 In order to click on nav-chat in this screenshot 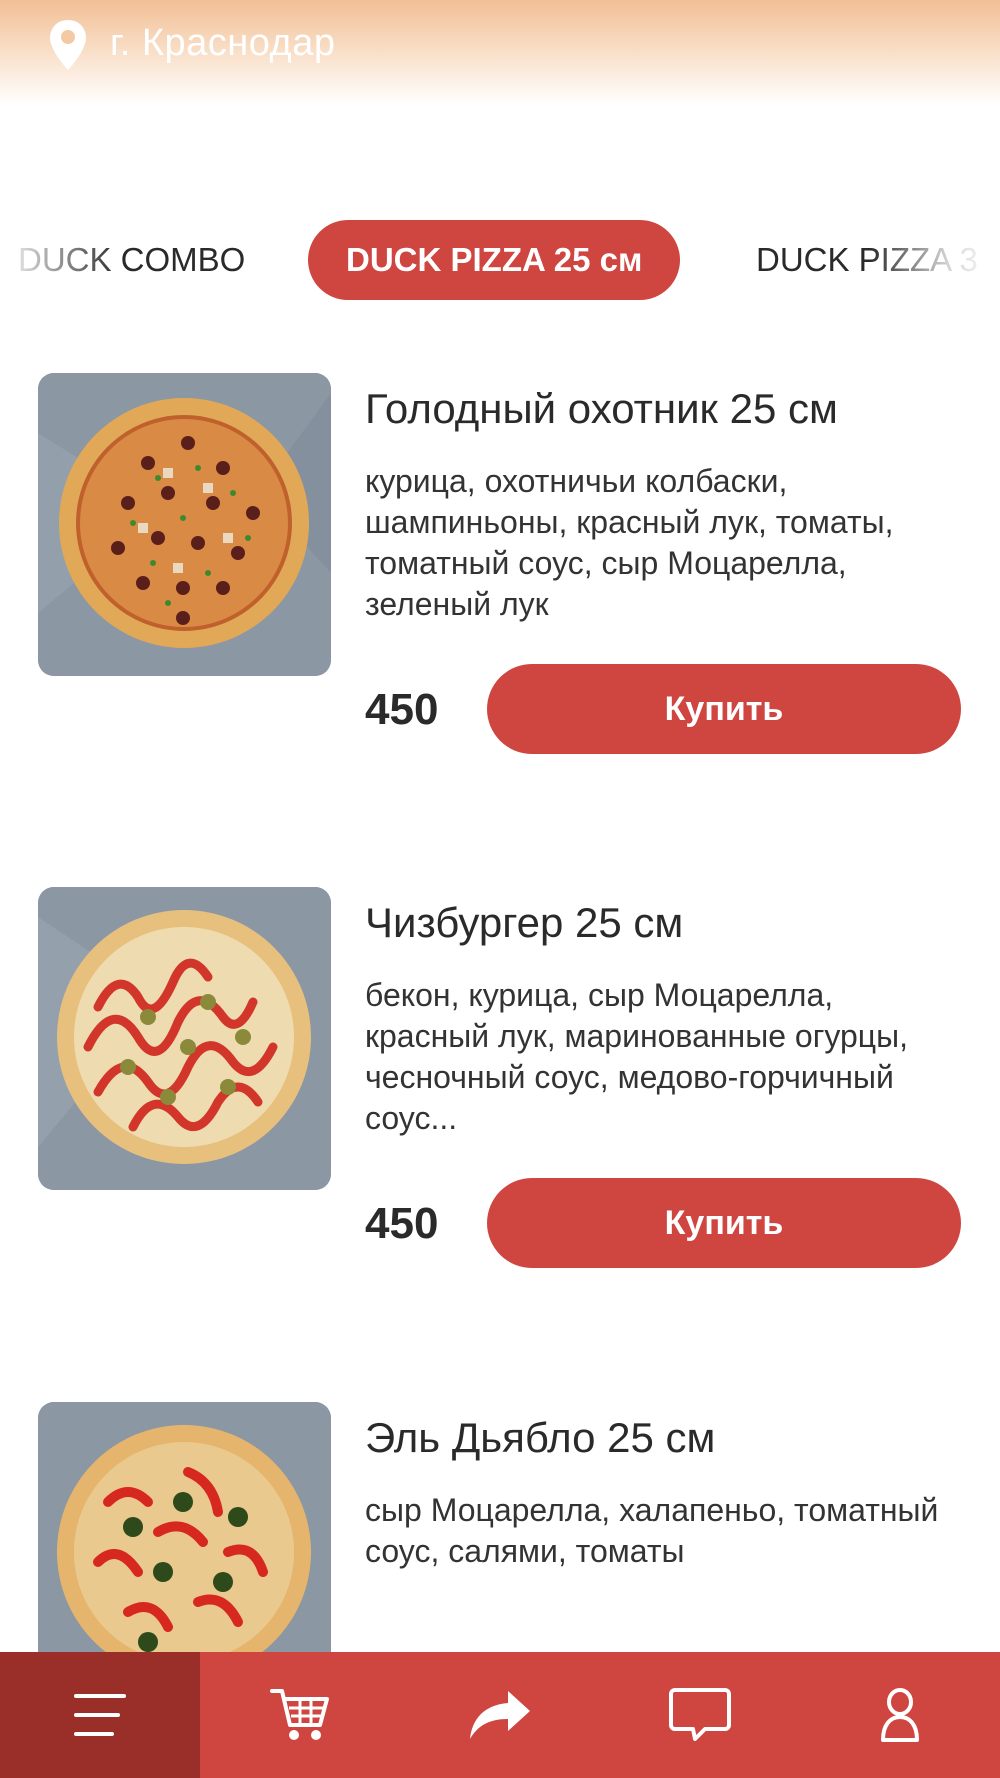, I will do `click(700, 1715)`.